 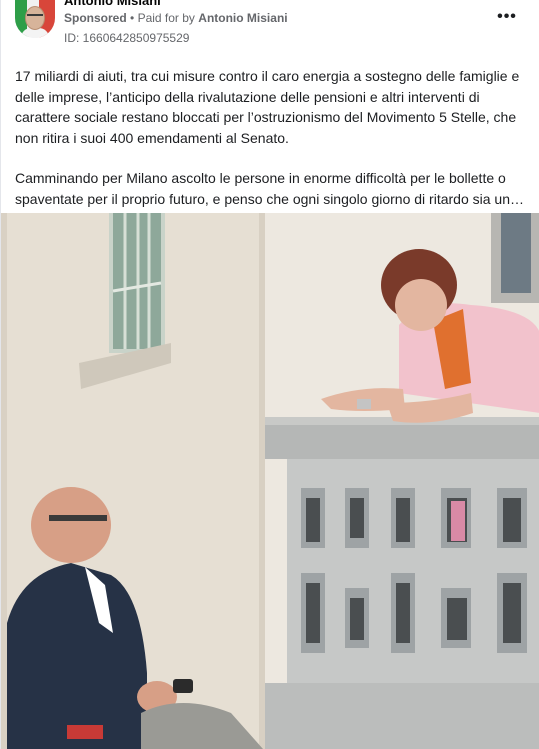 What do you see at coordinates (35, 19) in the screenshot?
I see `avatar` at bounding box center [35, 19].